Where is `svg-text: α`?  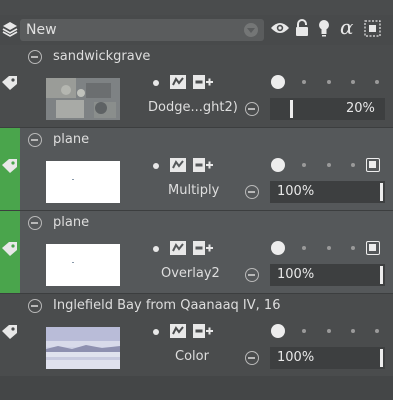 svg-text: α is located at coordinates (347, 28).